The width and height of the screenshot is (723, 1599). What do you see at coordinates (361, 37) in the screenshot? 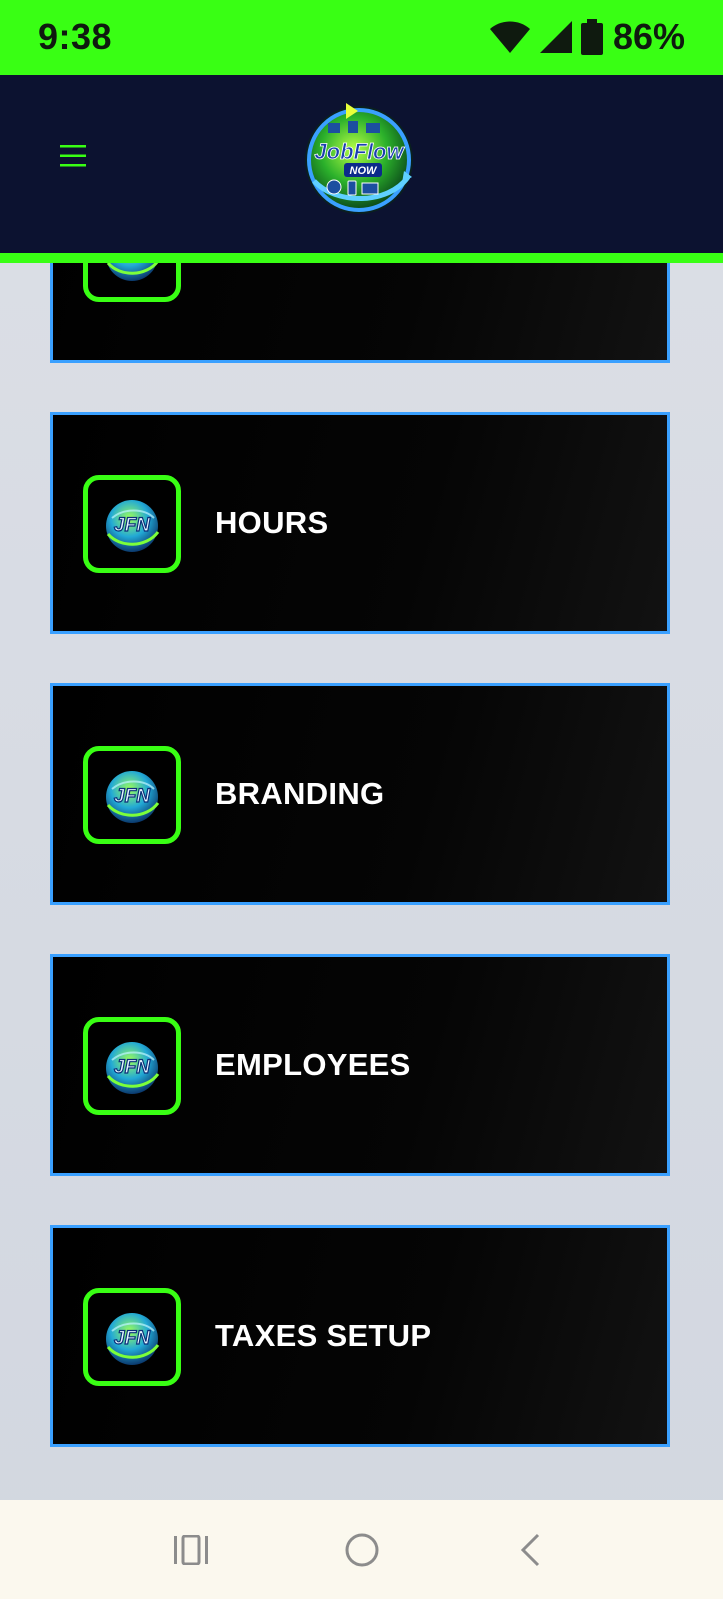
I see `status-bar: 9:38 86%` at bounding box center [361, 37].